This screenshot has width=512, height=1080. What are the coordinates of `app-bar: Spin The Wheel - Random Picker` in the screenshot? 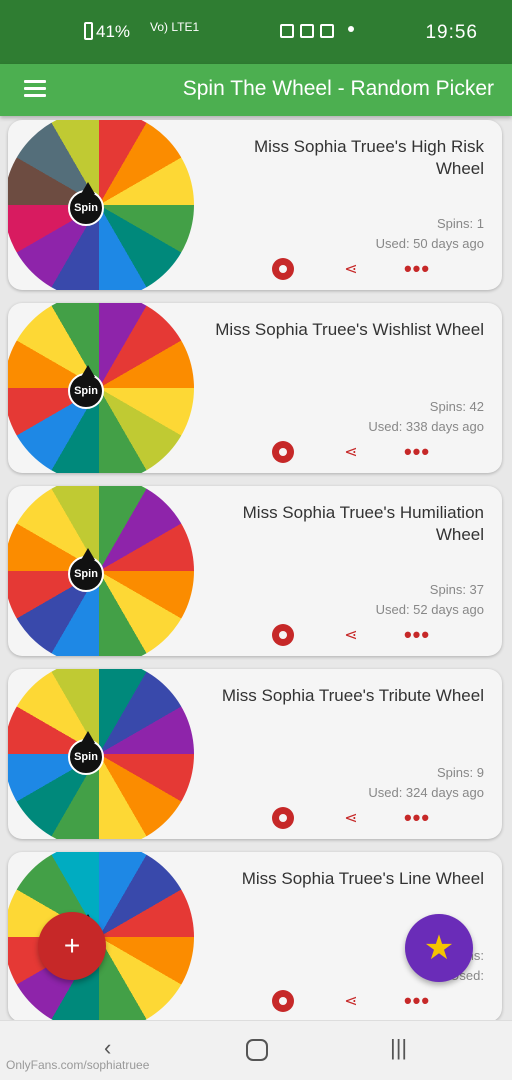 It's located at (256, 90).